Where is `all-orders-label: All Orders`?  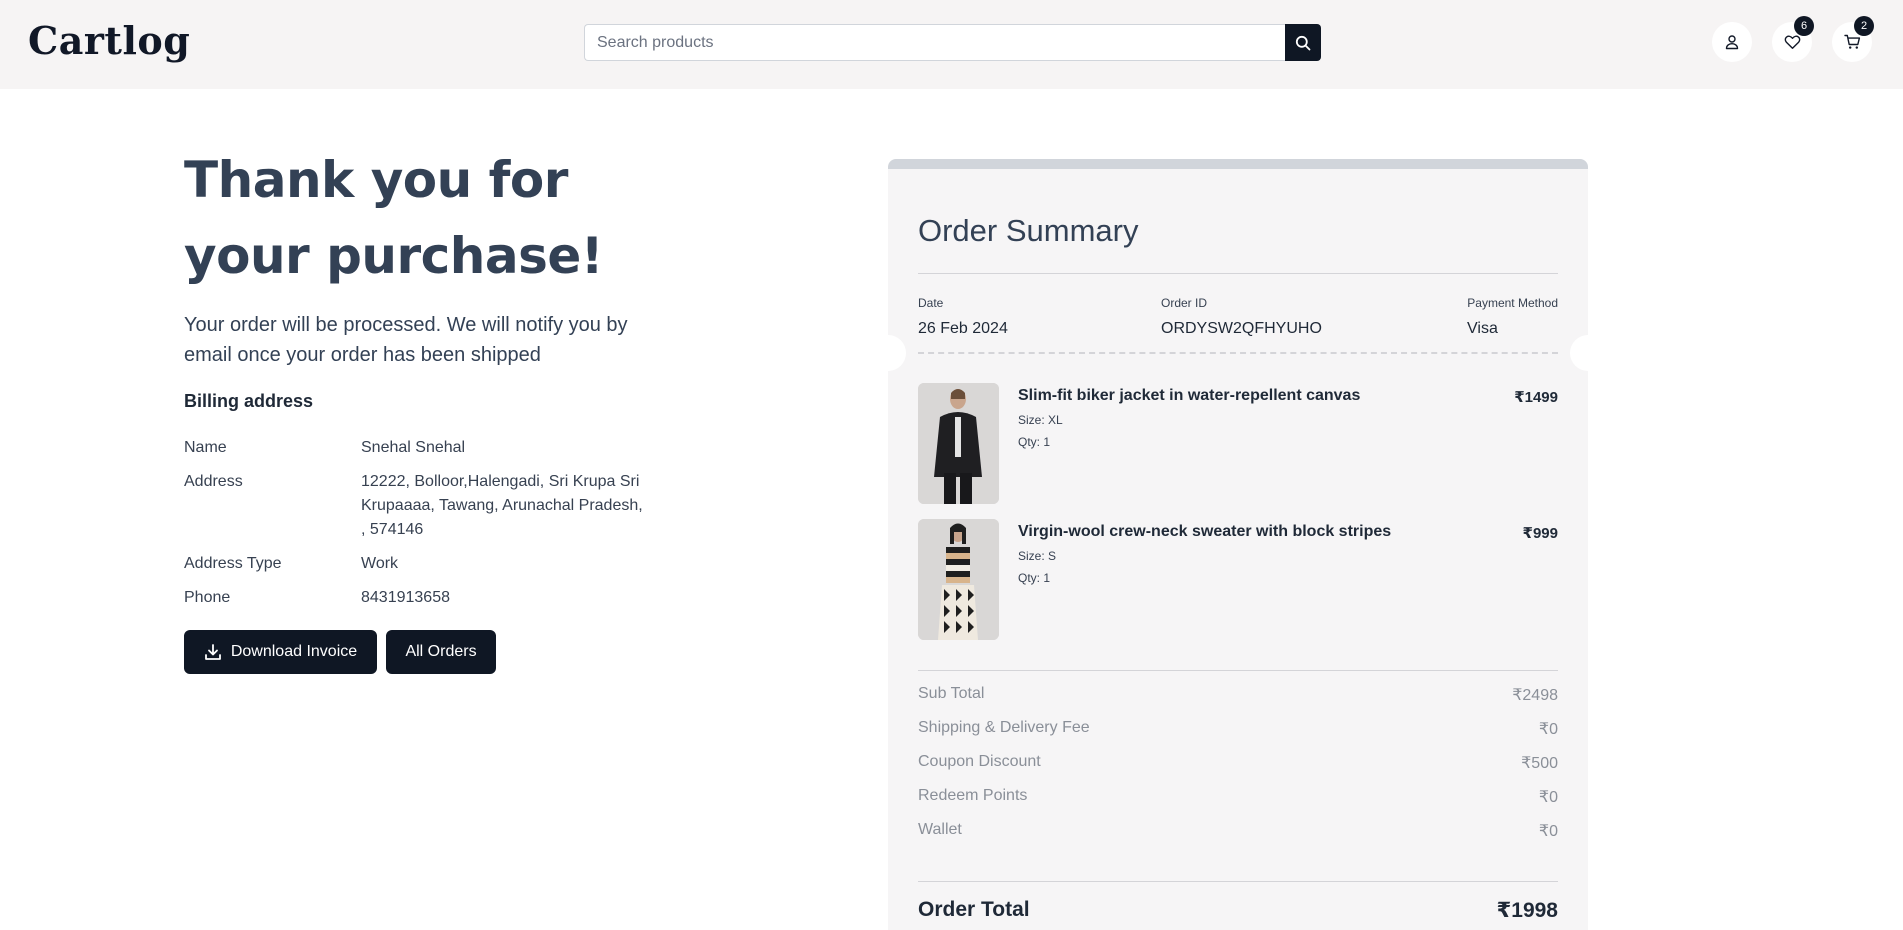
all-orders-label: All Orders is located at coordinates (441, 651).